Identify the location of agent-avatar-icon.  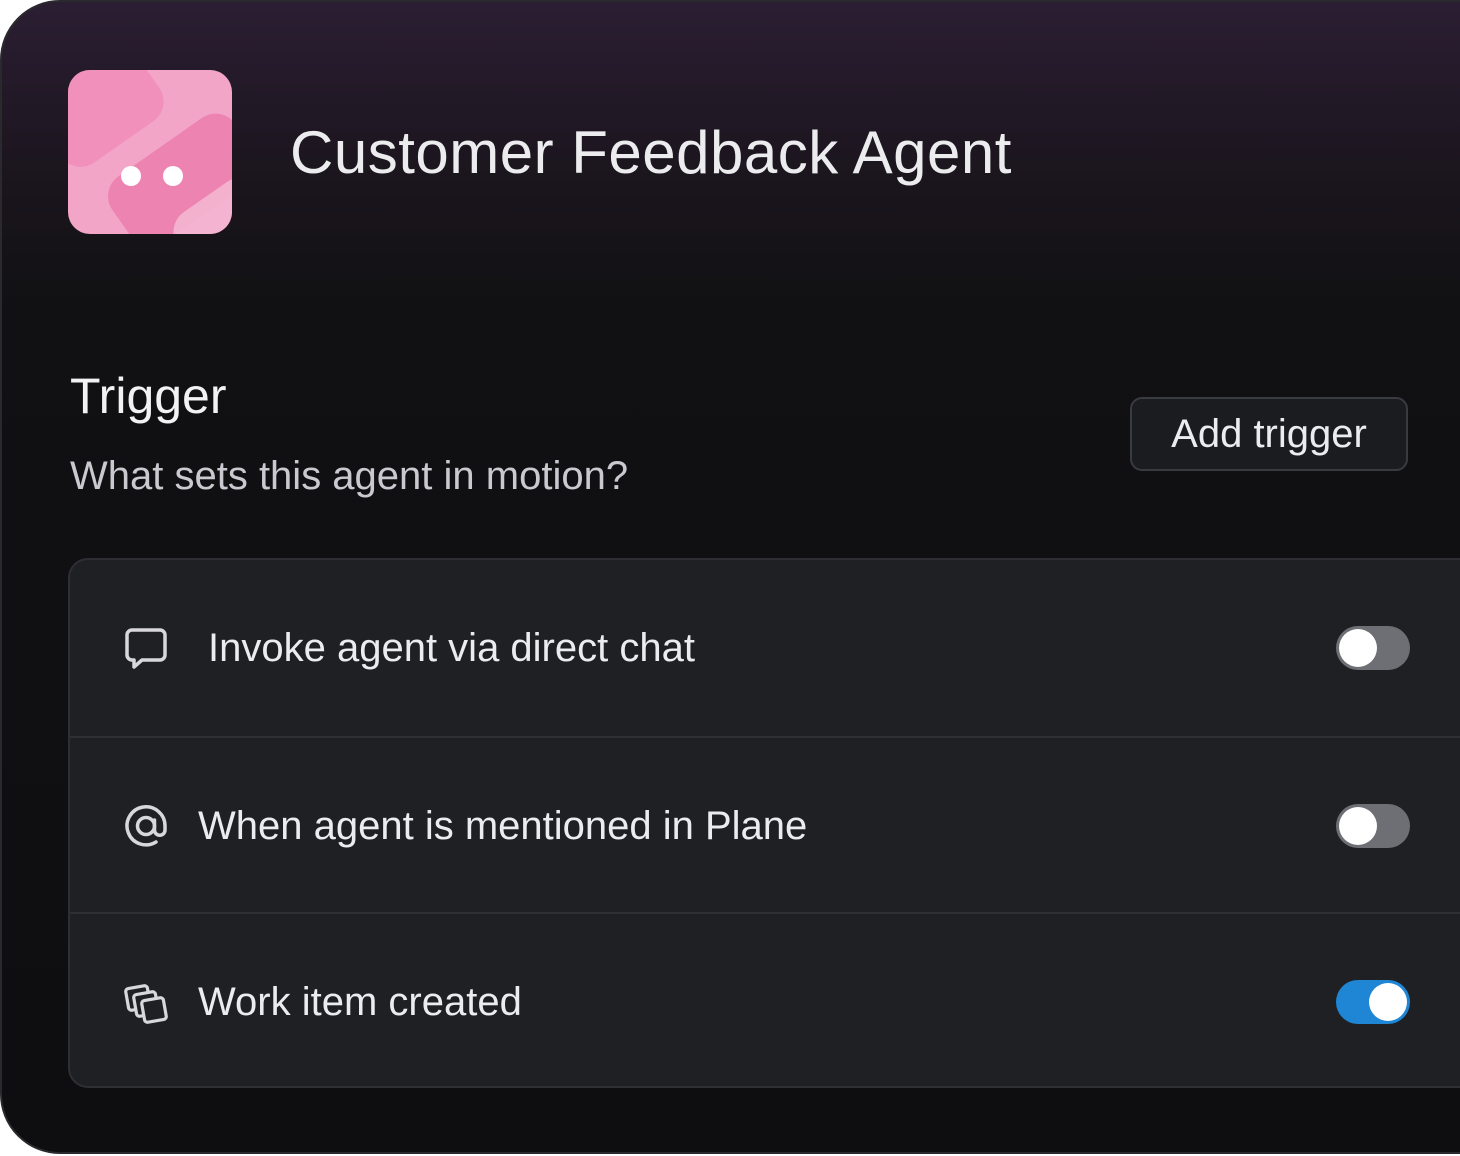
(150, 152).